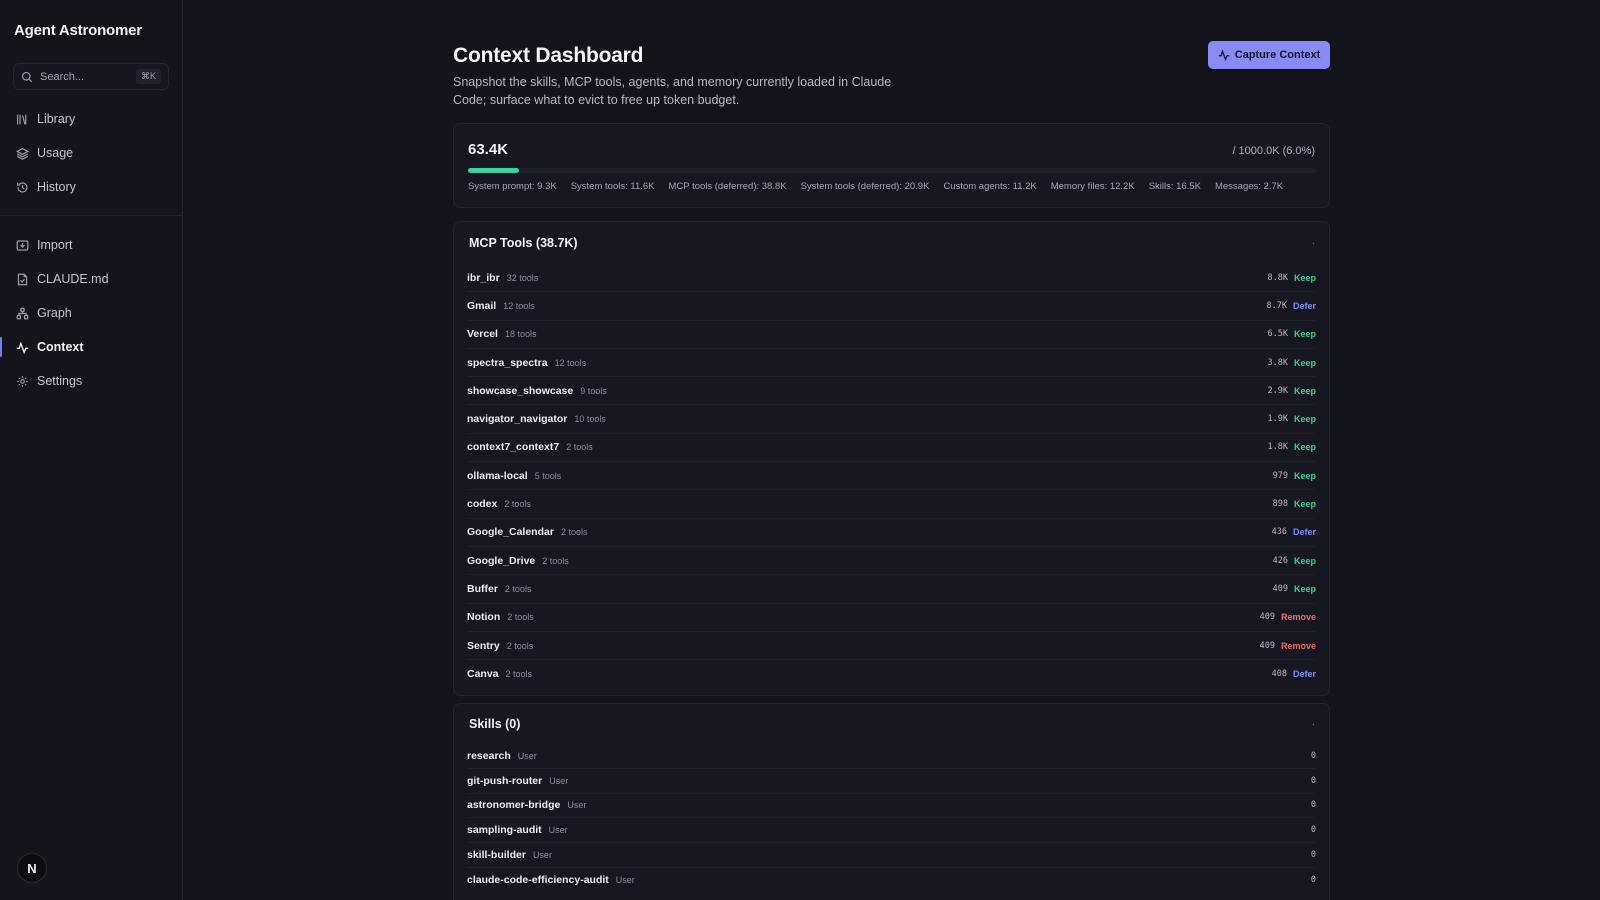 Image resolution: width=1600 pixels, height=900 pixels. Describe the element at coordinates (590, 419) in the screenshot. I see `mcp-tool-count: 10 tools` at that location.